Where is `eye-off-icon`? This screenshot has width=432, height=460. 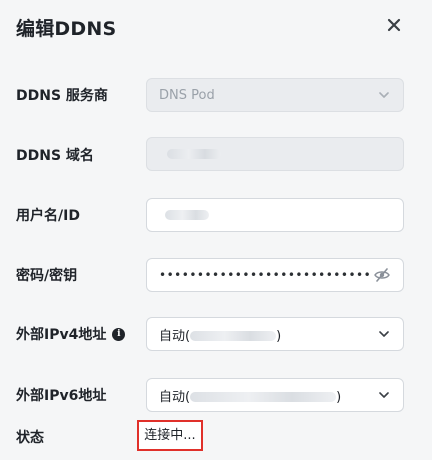 eye-off-icon is located at coordinates (382, 275).